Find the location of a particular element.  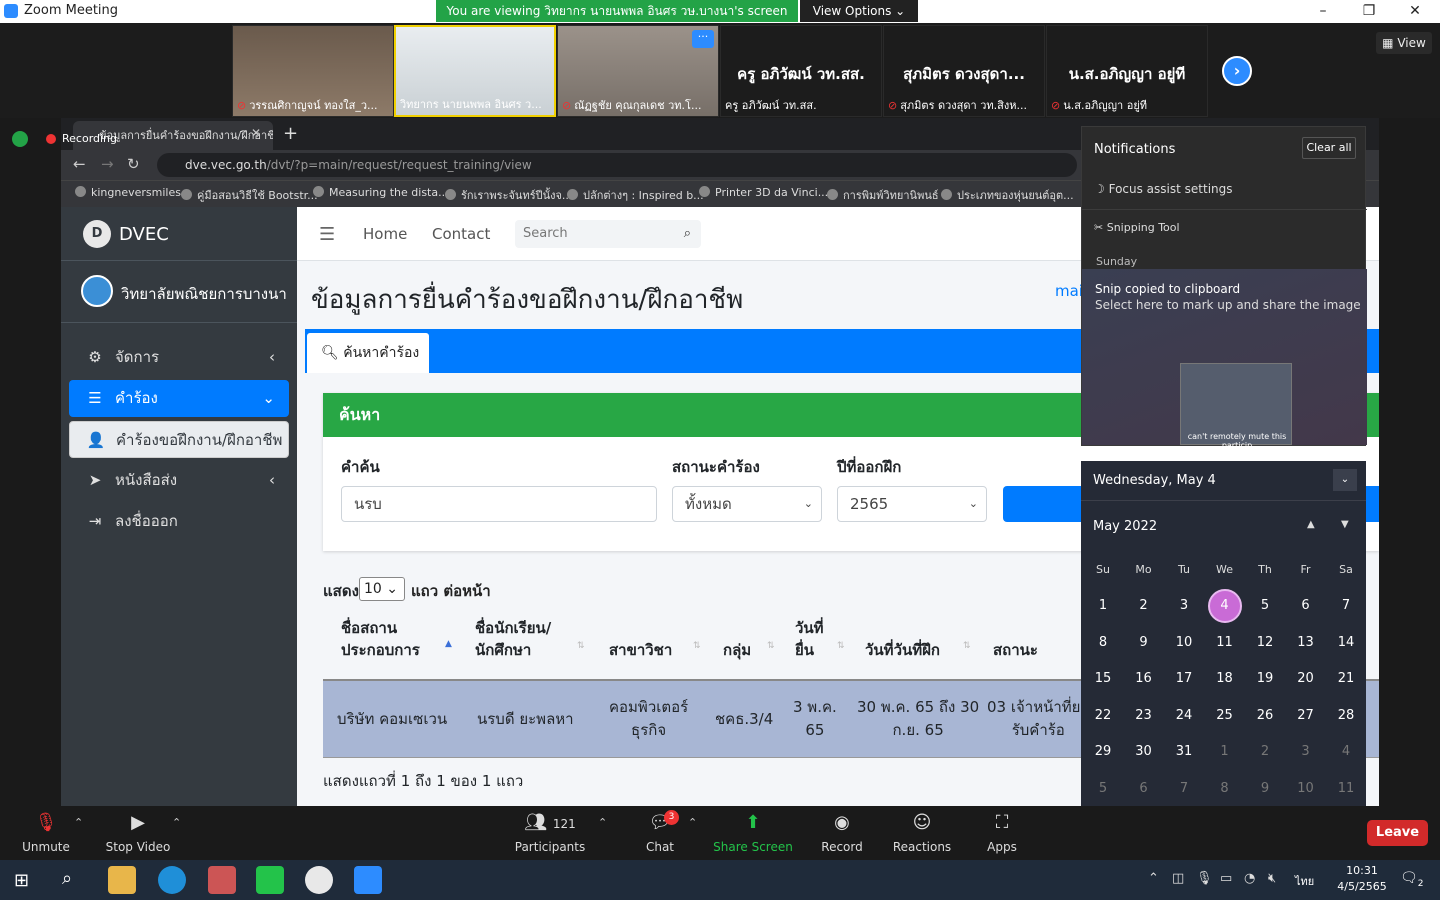

view-options-button: View Options ⌄ is located at coordinates (859, 11).